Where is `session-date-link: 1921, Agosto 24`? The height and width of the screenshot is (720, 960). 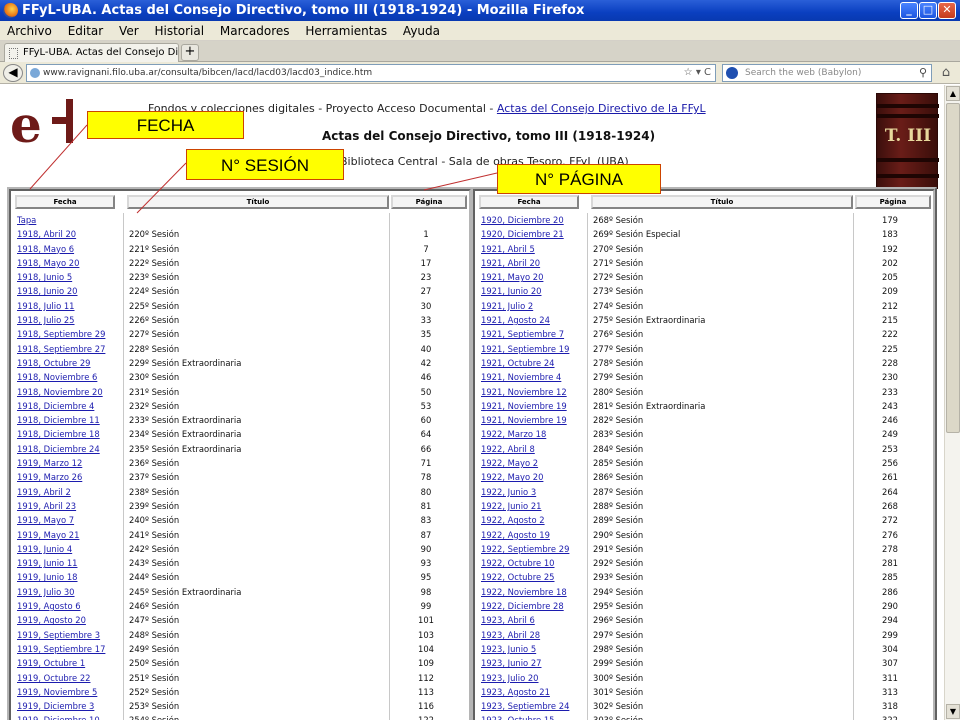 session-date-link: 1921, Agosto 24 is located at coordinates (515, 320).